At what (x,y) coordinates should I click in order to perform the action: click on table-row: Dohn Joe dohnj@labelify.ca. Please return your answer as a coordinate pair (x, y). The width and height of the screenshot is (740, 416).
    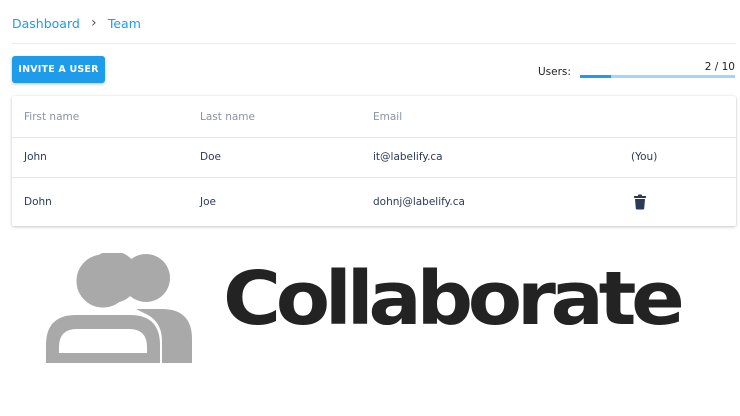
    Looking at the image, I should click on (374, 202).